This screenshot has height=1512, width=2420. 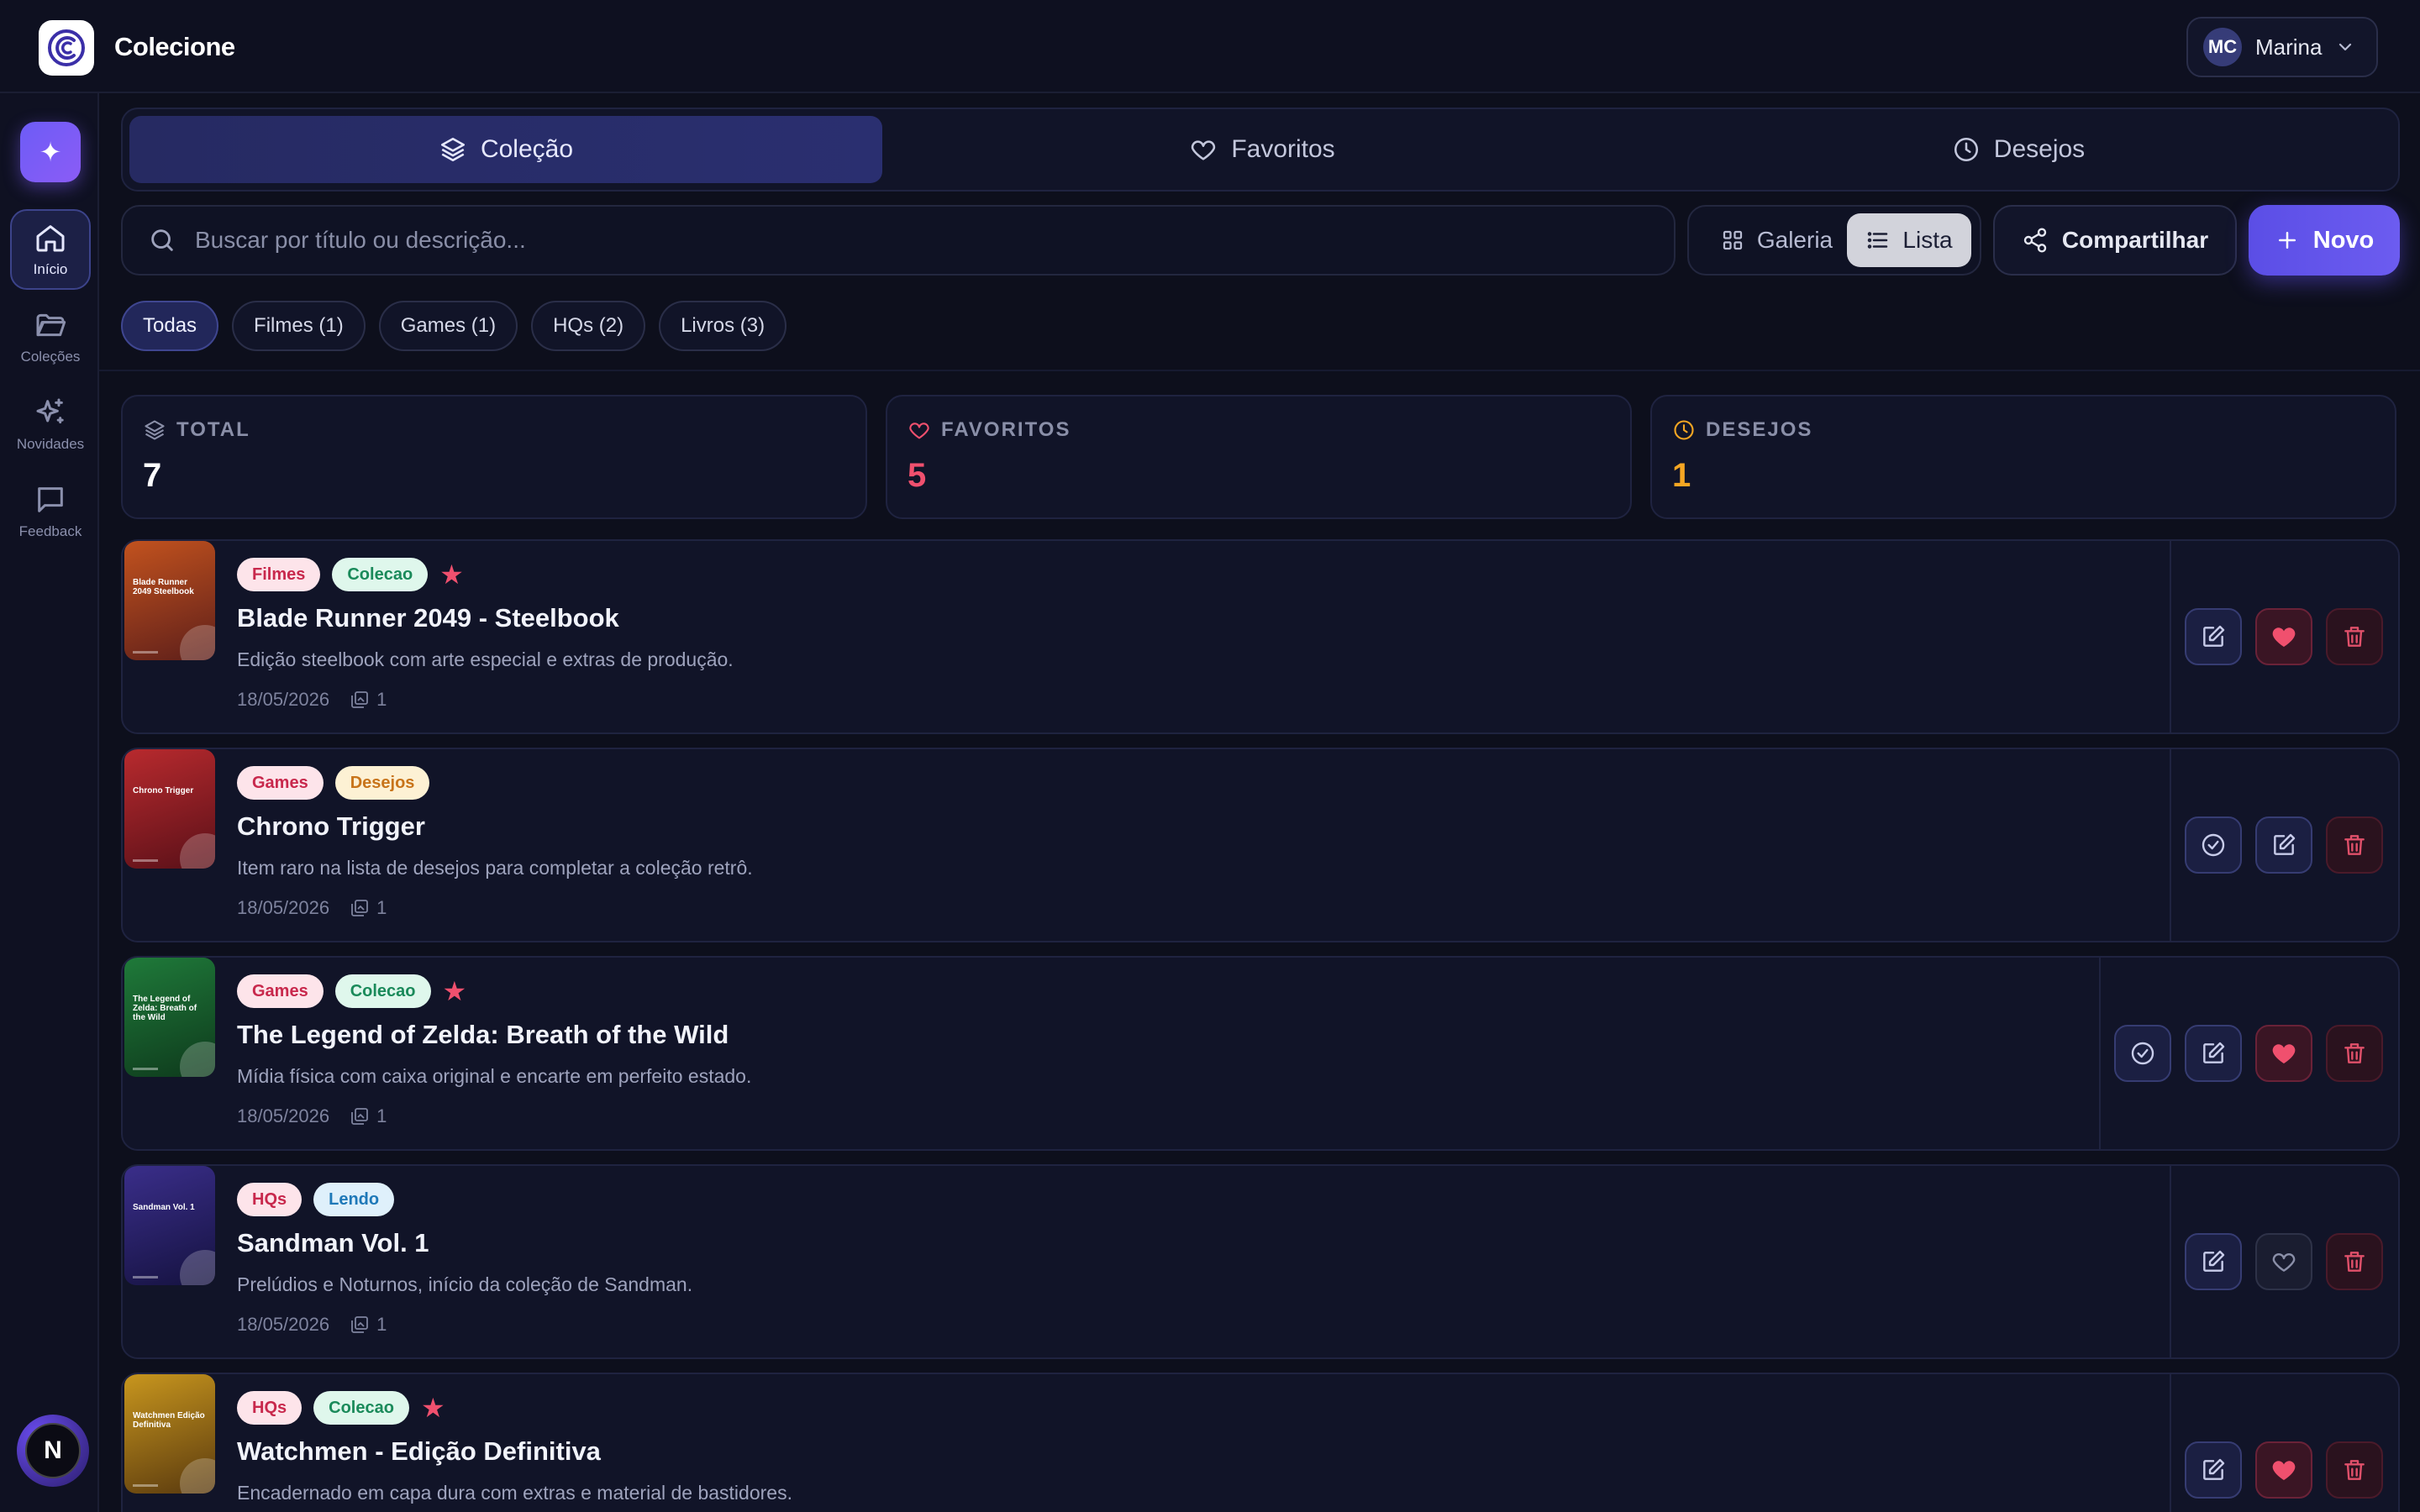 What do you see at coordinates (483, 1035) in the screenshot?
I see `item-title: The Legend of Zelda: Breath of the Wild` at bounding box center [483, 1035].